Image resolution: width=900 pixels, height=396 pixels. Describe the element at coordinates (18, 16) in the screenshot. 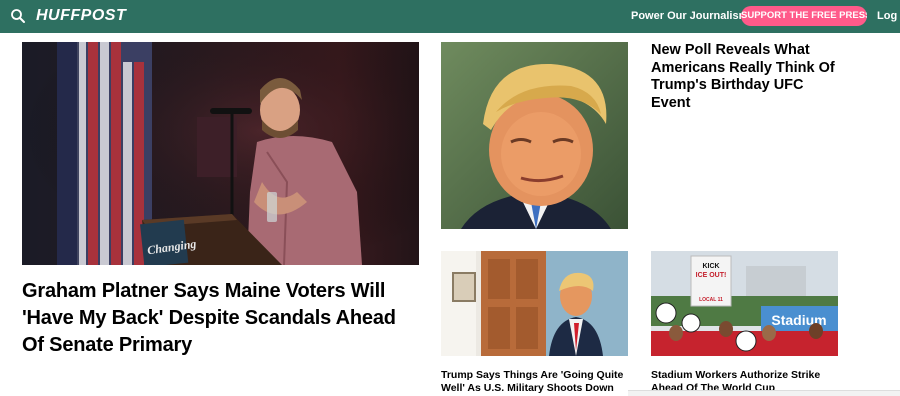

I see `search-icon` at that location.